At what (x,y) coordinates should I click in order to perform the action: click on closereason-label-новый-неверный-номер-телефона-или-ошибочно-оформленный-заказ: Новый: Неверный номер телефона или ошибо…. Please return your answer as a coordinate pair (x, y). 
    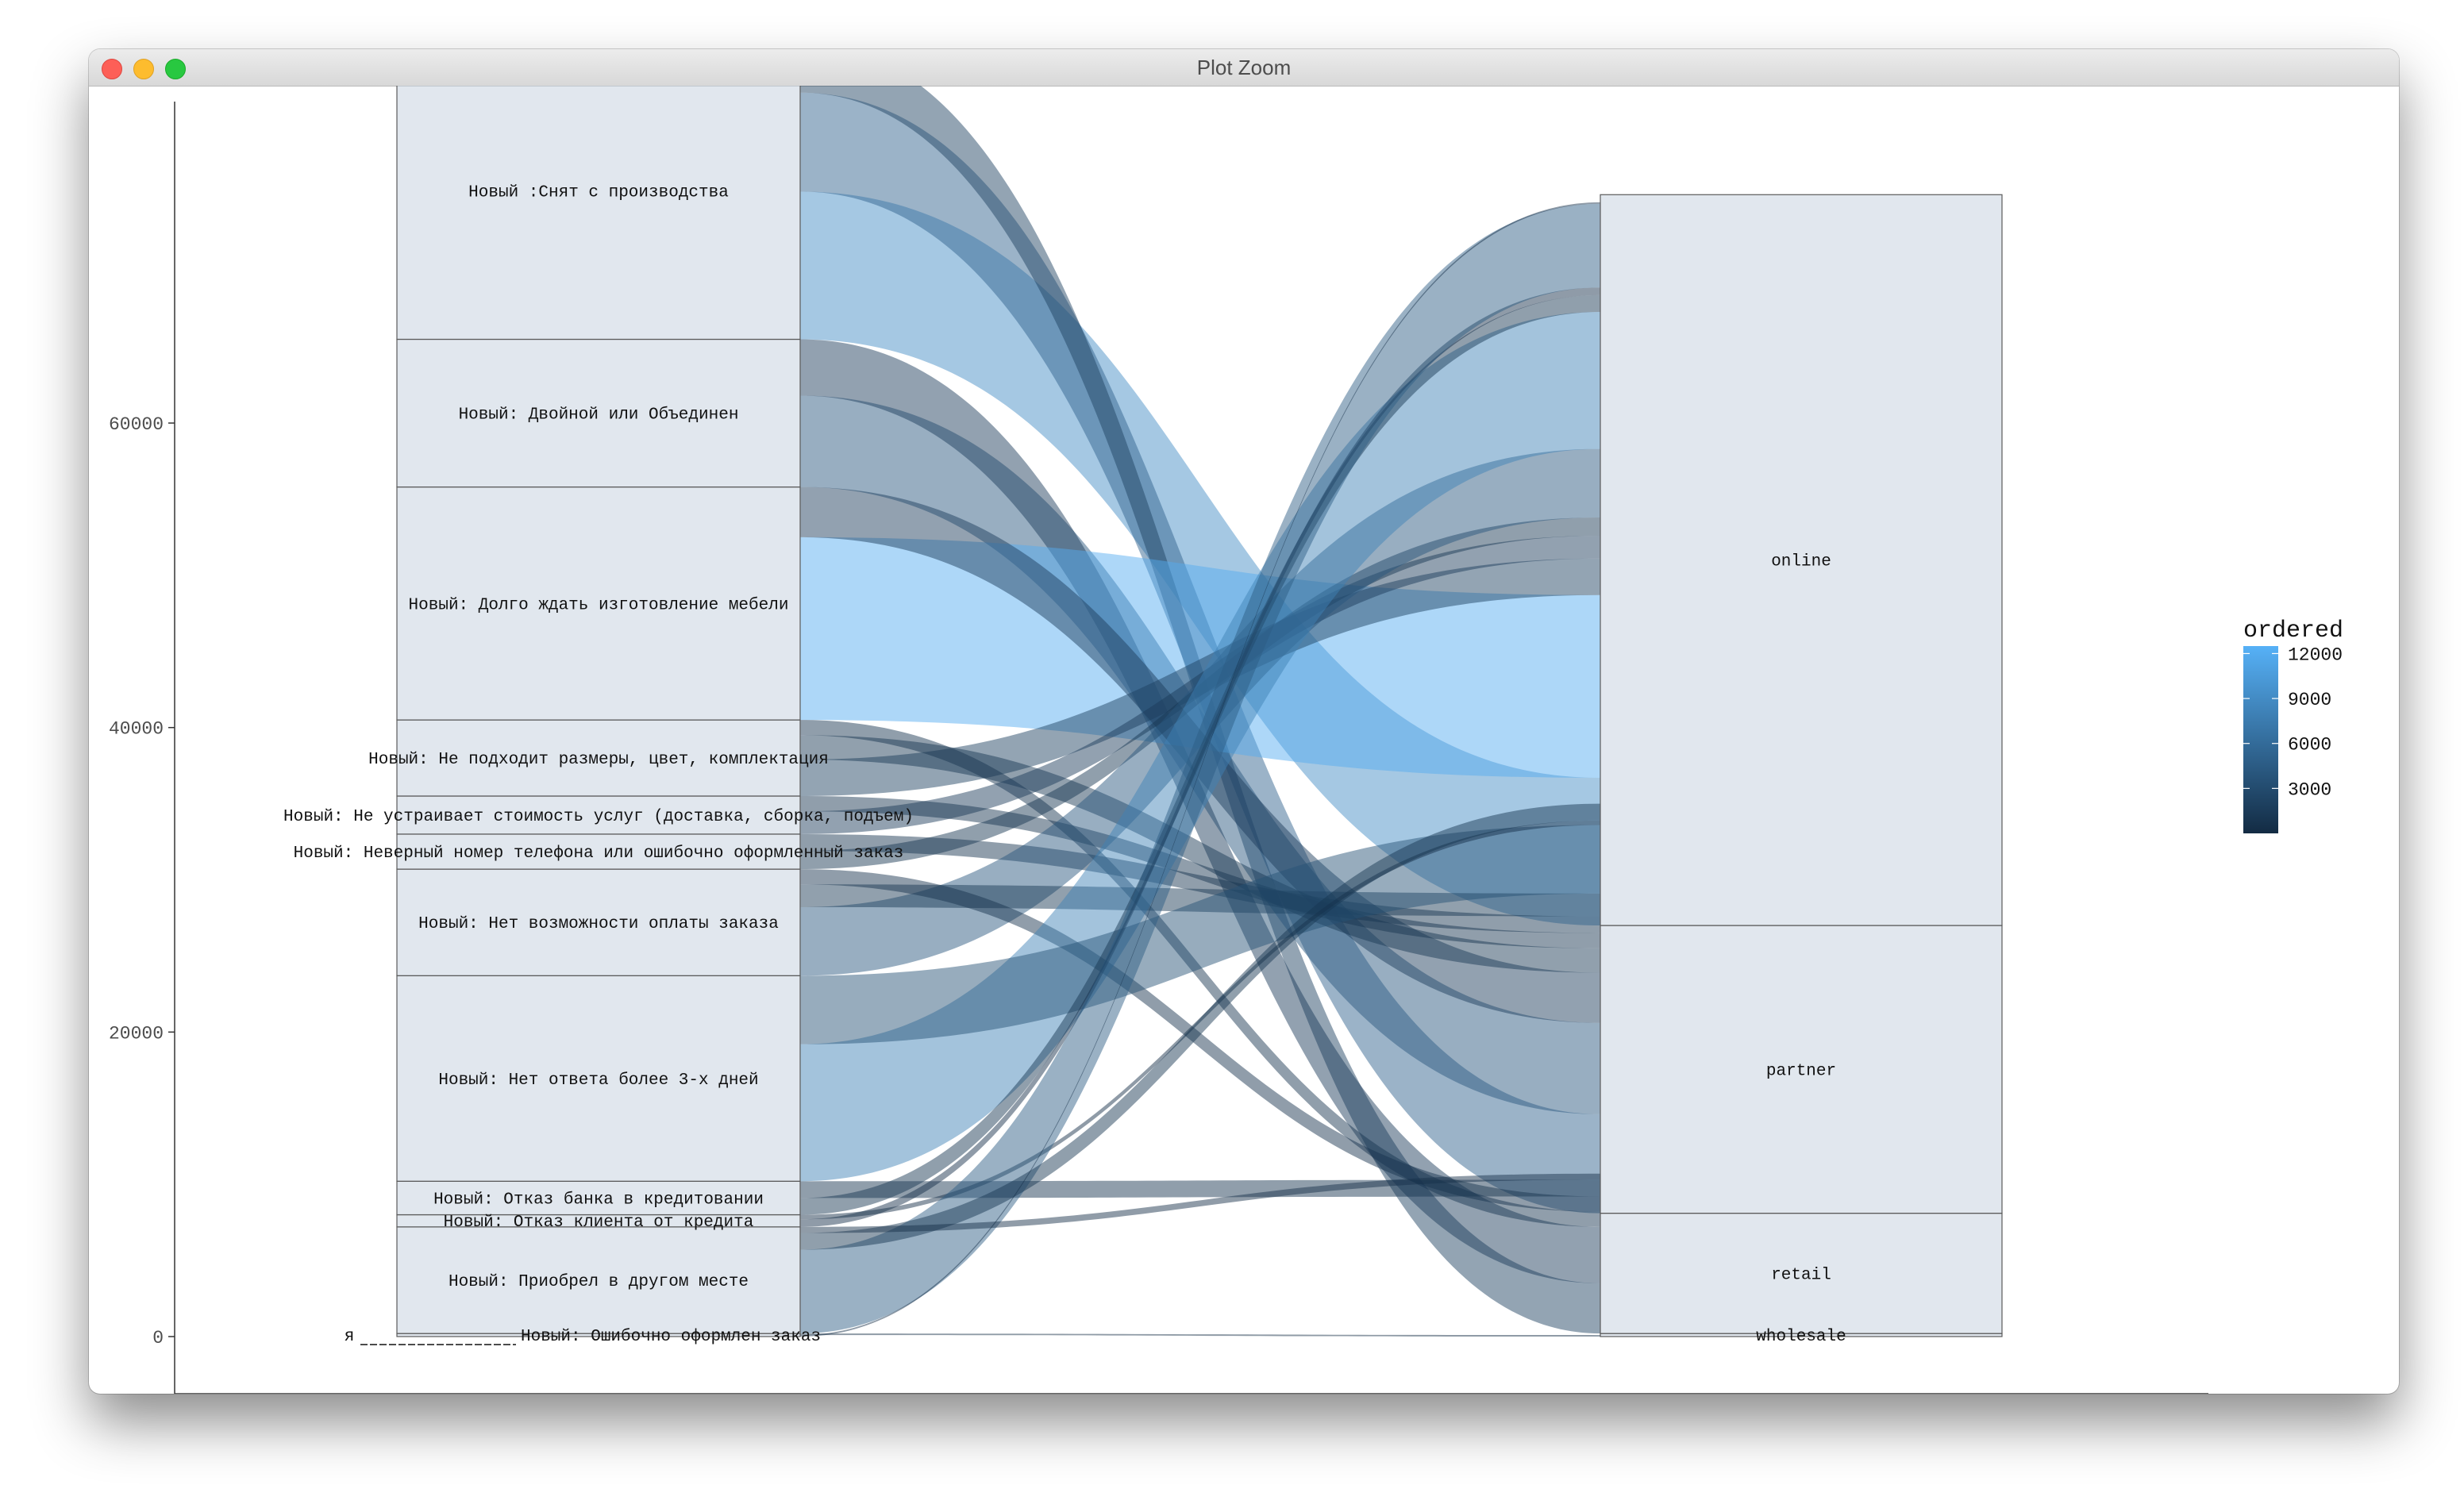
    Looking at the image, I should click on (599, 853).